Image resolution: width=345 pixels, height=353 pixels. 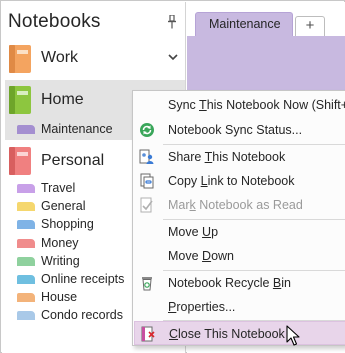 I want to click on sync-status-icon, so click(x=147, y=130).